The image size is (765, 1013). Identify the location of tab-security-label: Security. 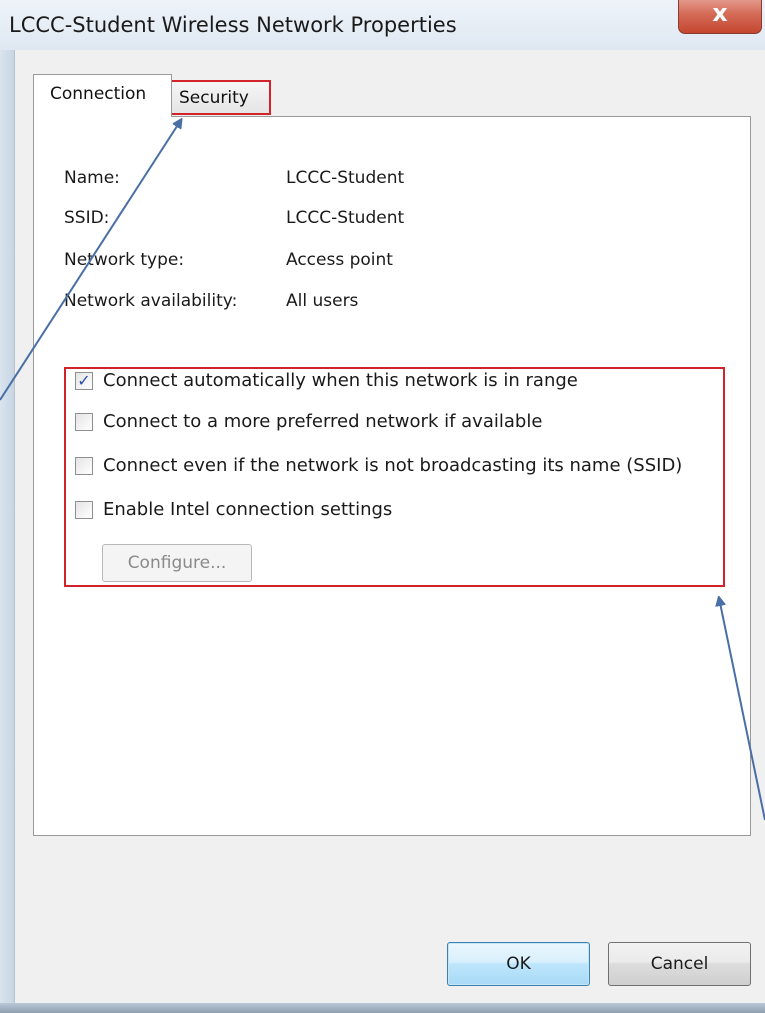
(214, 98).